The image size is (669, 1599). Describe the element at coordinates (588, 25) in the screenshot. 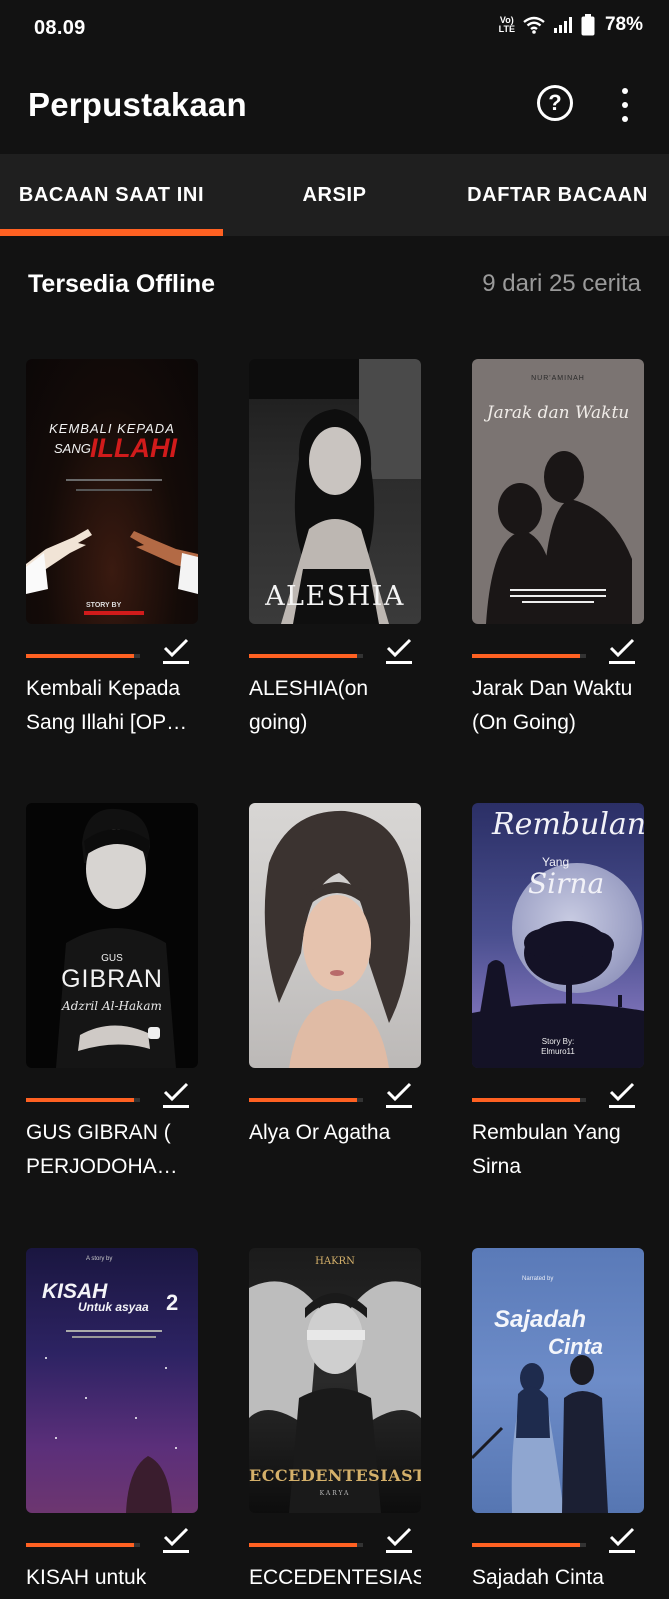

I see `battery-icon` at that location.